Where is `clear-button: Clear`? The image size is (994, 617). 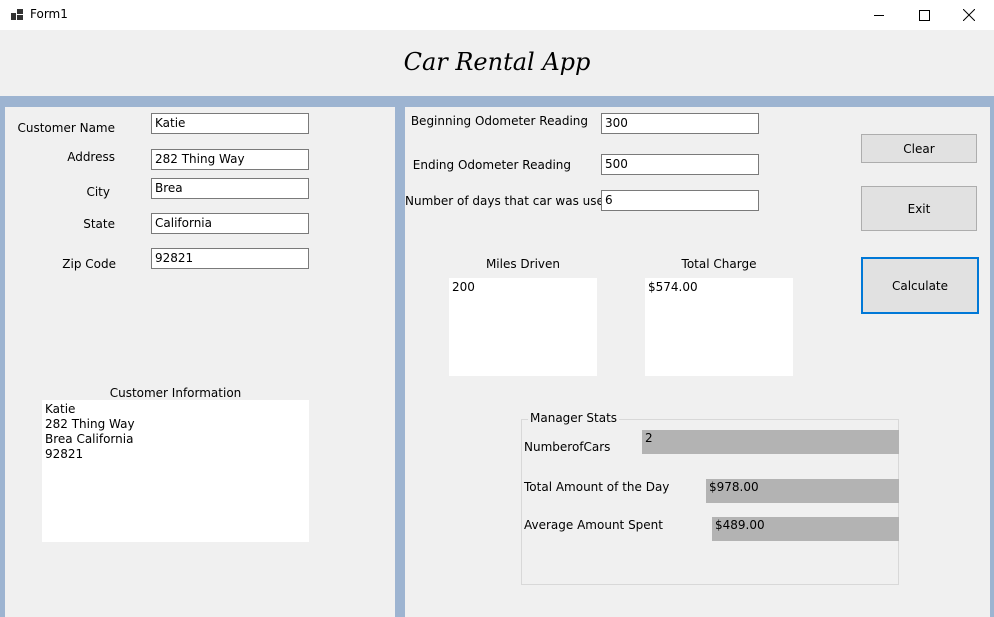 clear-button: Clear is located at coordinates (919, 148).